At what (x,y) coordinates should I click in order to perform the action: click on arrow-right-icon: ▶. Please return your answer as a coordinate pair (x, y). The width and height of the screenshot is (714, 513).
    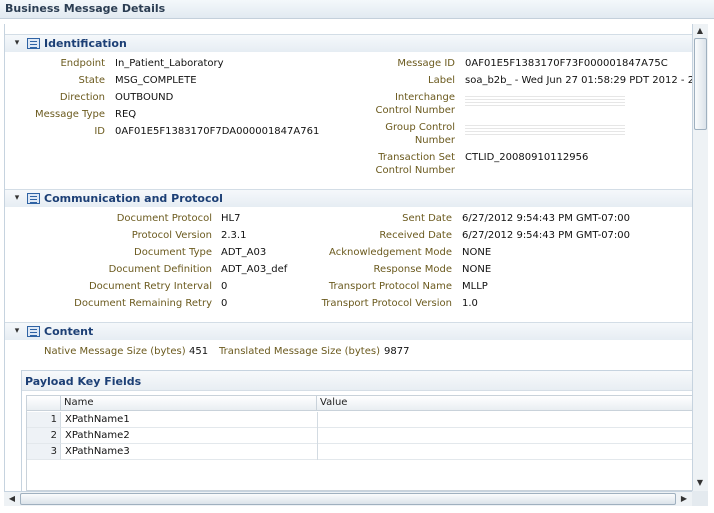
    Looking at the image, I should click on (684, 499).